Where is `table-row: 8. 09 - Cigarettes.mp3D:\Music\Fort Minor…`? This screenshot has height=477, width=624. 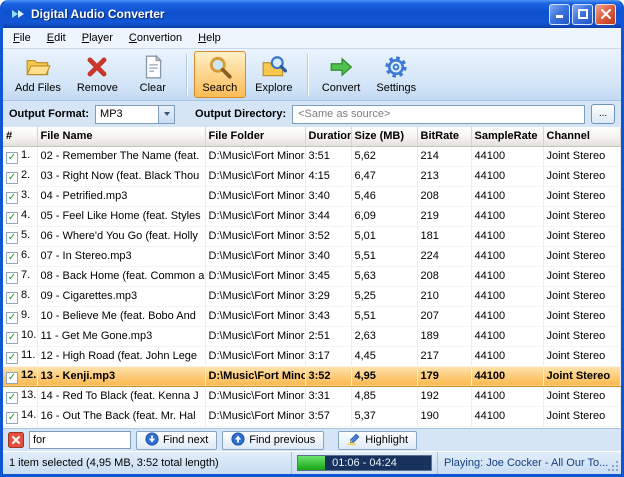
table-row: 8. 09 - Cigarettes.mp3D:\Music\Fort Minor… is located at coordinates (312, 296).